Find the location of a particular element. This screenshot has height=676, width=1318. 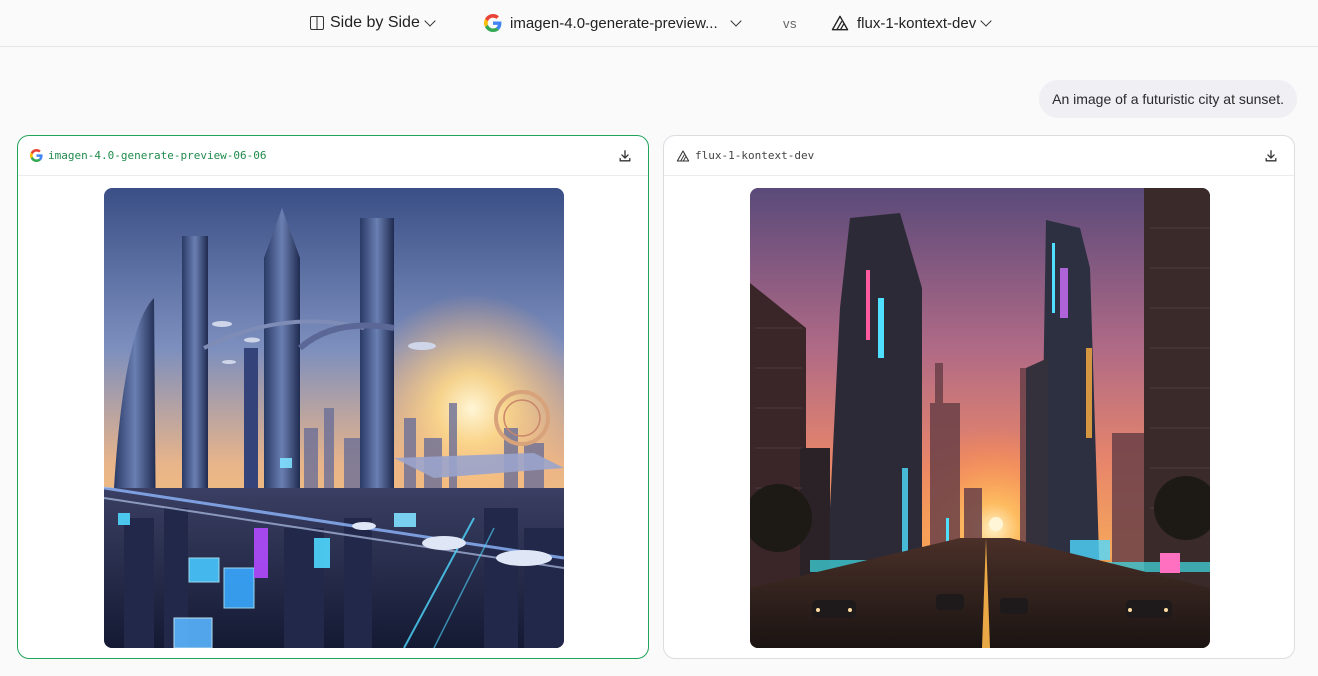

model-b-selector: flux-1-kontext-dev is located at coordinates (911, 23).